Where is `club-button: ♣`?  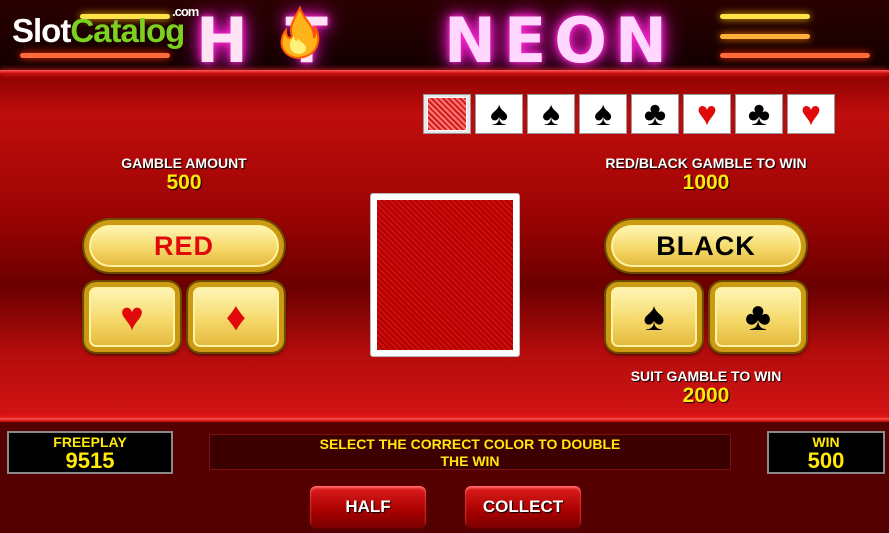
club-button: ♣ is located at coordinates (758, 317).